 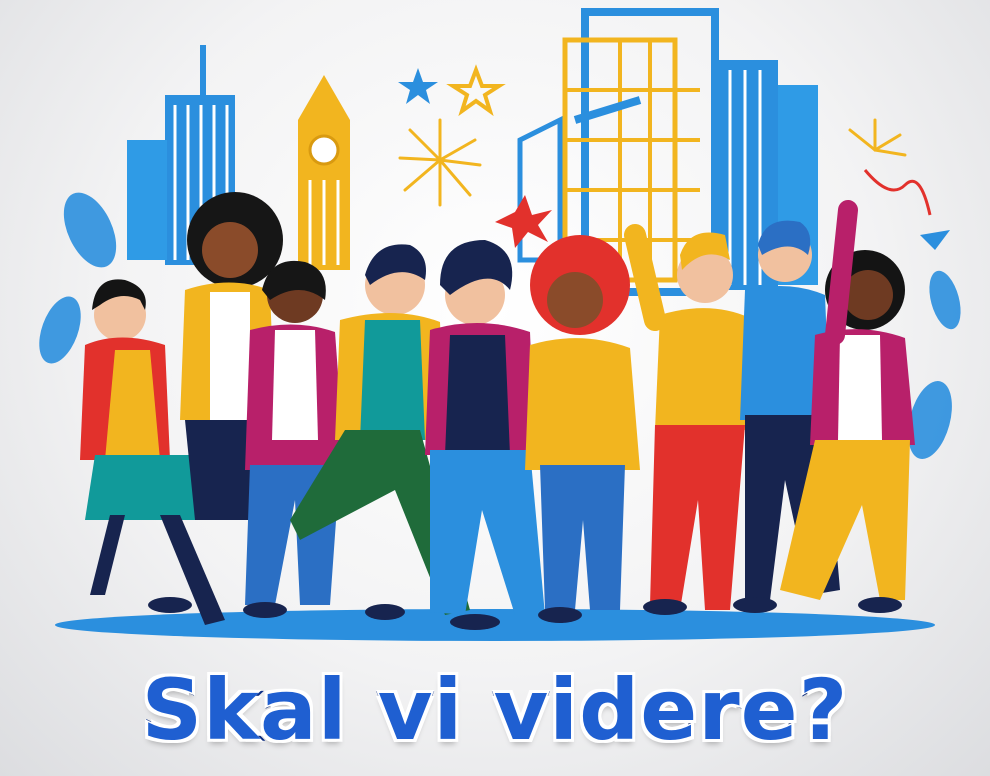 What do you see at coordinates (324, 172) in the screenshot?
I see `clock-tower-icon` at bounding box center [324, 172].